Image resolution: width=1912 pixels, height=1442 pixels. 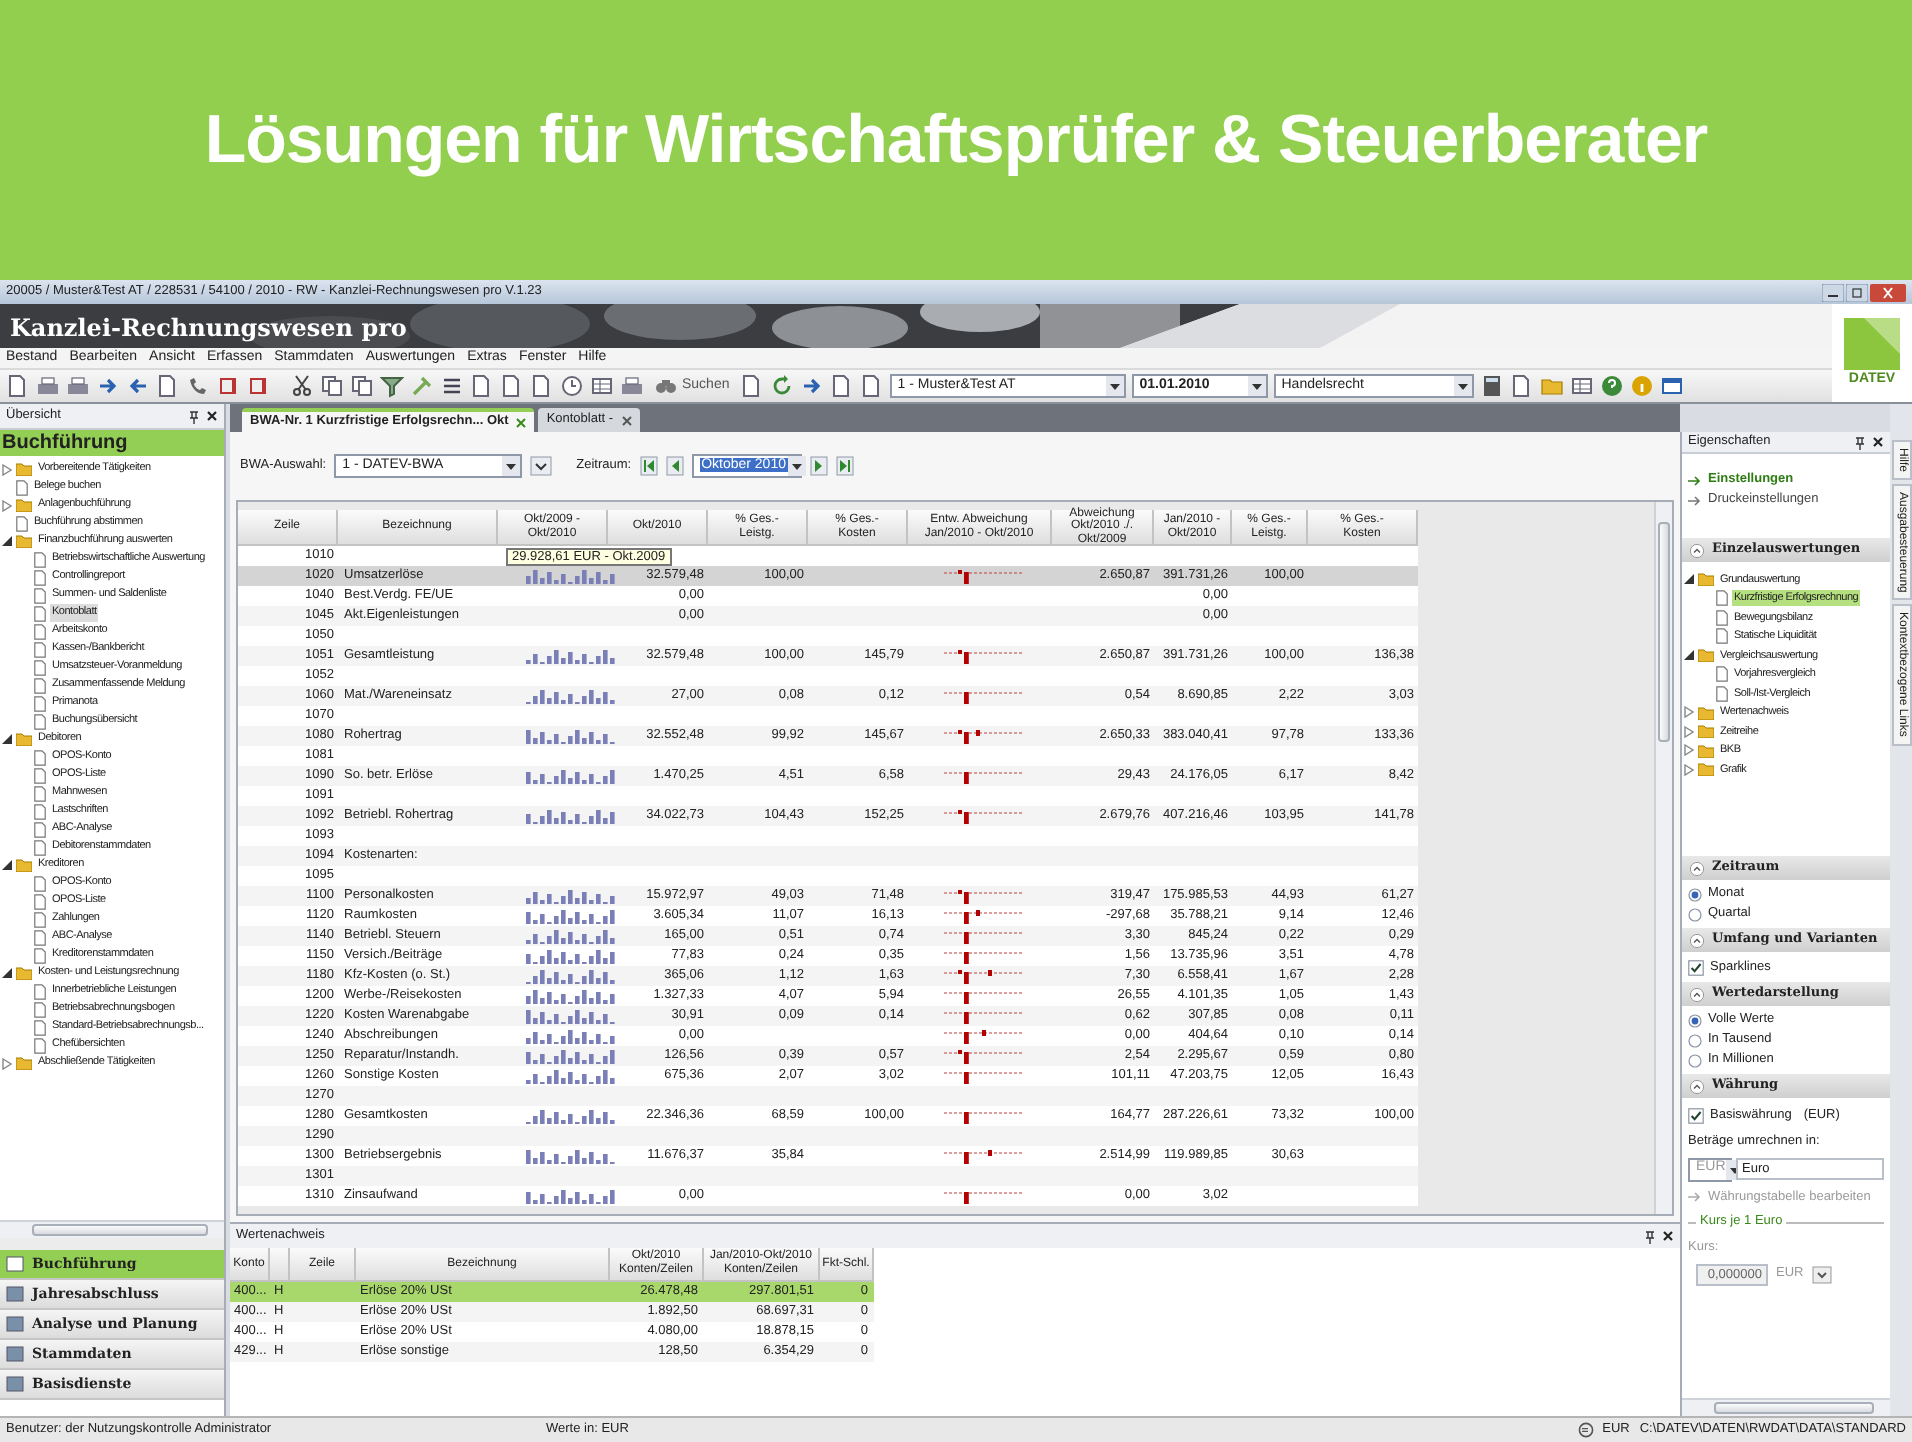 What do you see at coordinates (648, 466) in the screenshot?
I see `first-page-icon` at bounding box center [648, 466].